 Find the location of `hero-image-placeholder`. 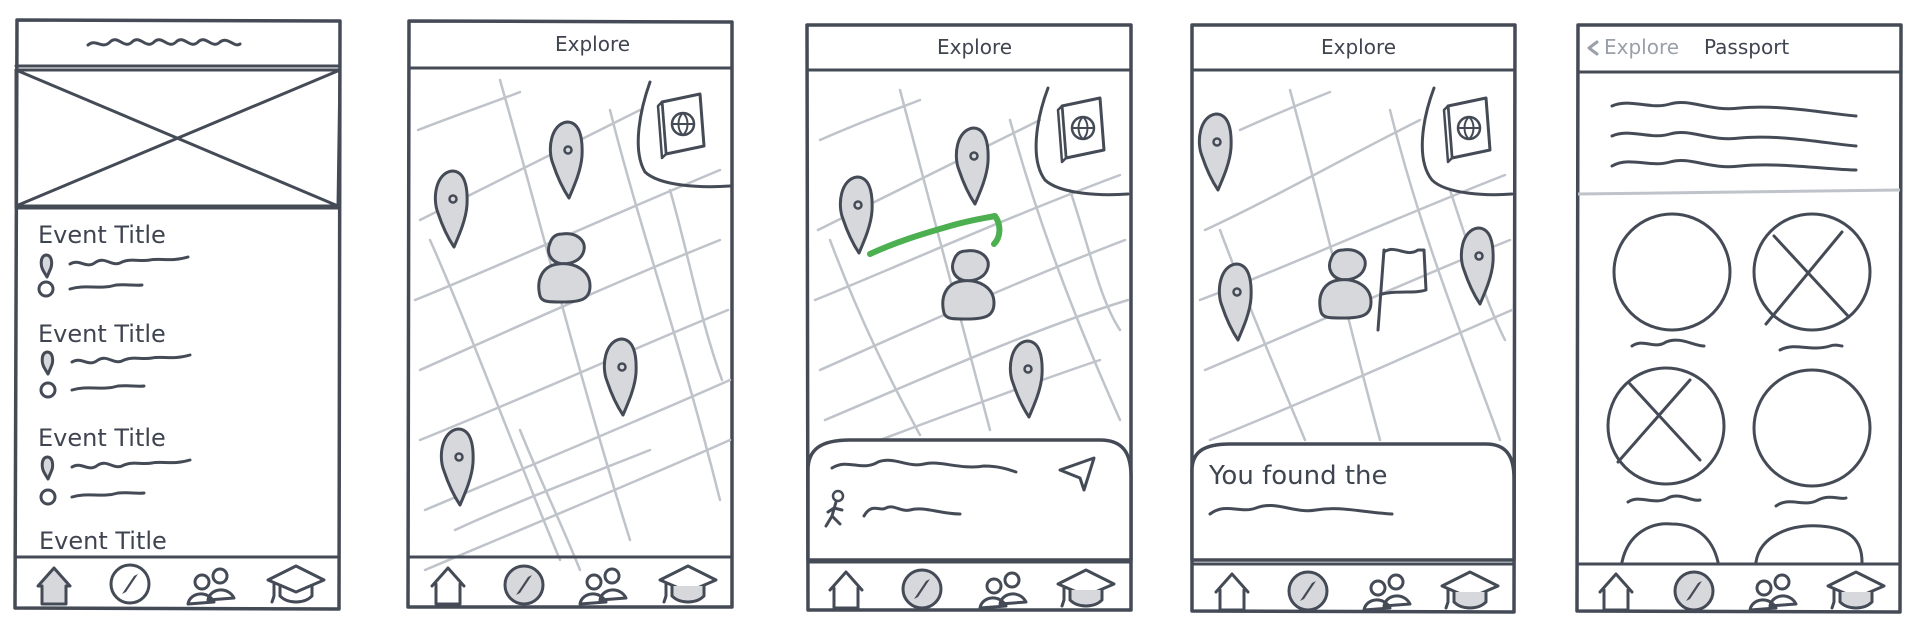

hero-image-placeholder is located at coordinates (178, 138).